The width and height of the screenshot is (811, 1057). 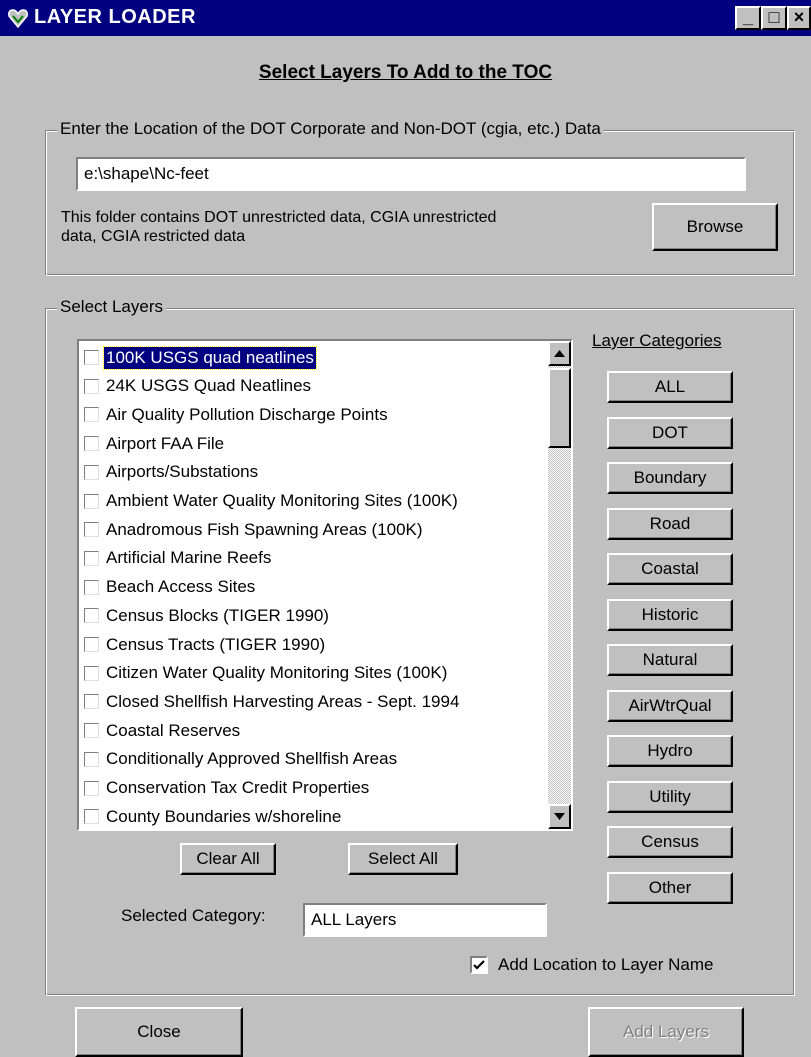 I want to click on layer-list-item: Artificial Marine Reefs, so click(x=314, y=558).